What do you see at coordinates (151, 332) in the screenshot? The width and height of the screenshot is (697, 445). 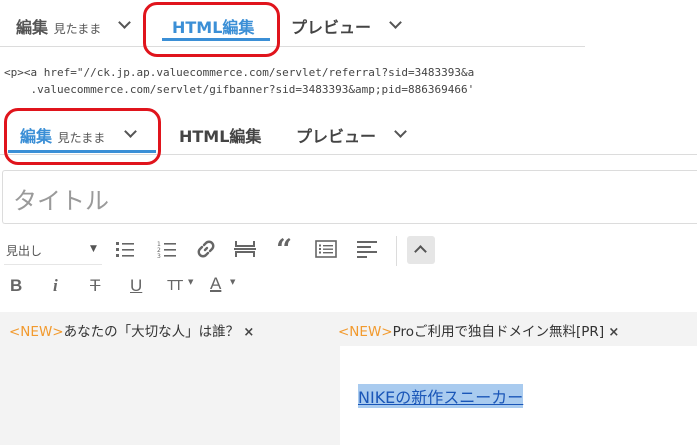 I see `notice-text: あなたの「大切な人」は誰？` at bounding box center [151, 332].